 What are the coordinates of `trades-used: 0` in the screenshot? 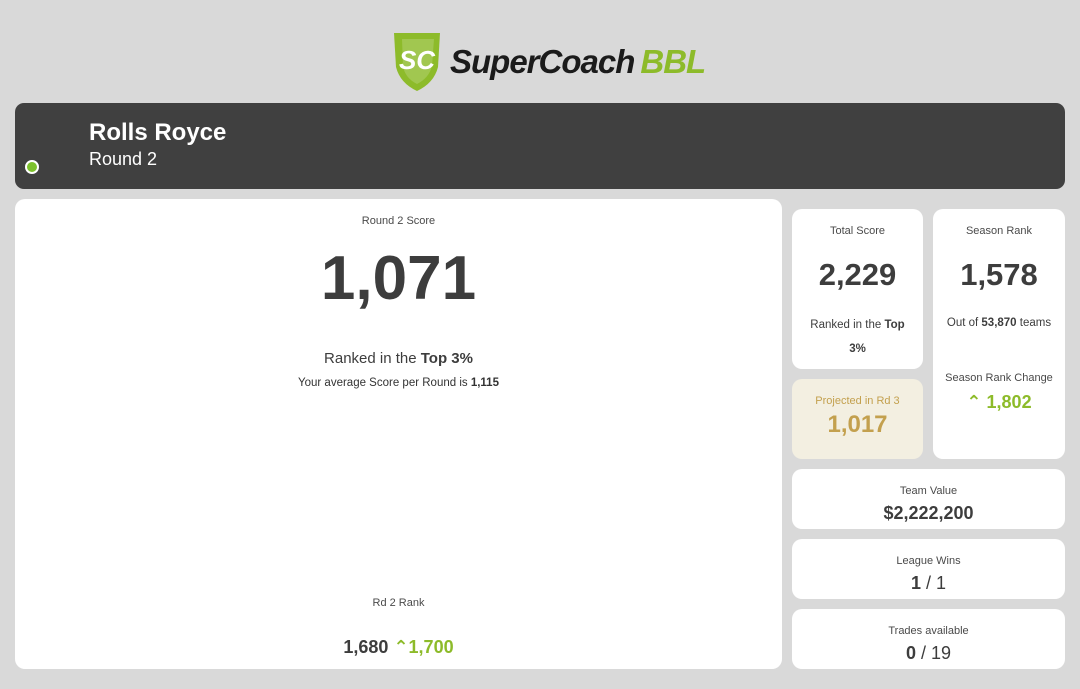 It's located at (910, 653).